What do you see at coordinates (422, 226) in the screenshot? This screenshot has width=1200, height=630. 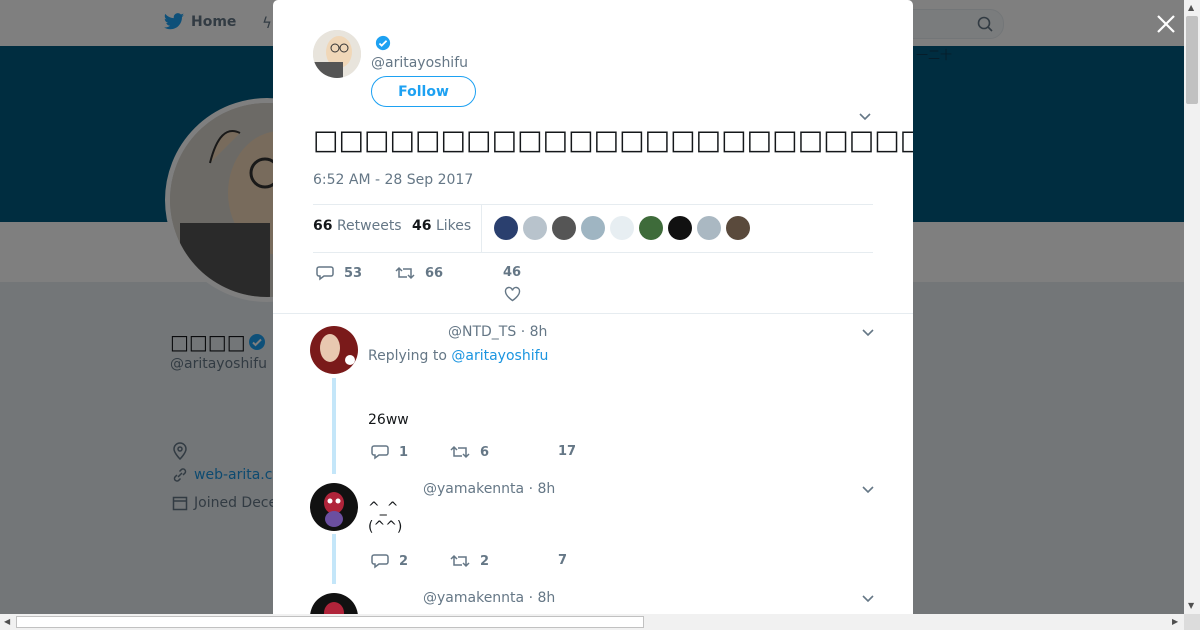 I see `likes-count: 46` at bounding box center [422, 226].